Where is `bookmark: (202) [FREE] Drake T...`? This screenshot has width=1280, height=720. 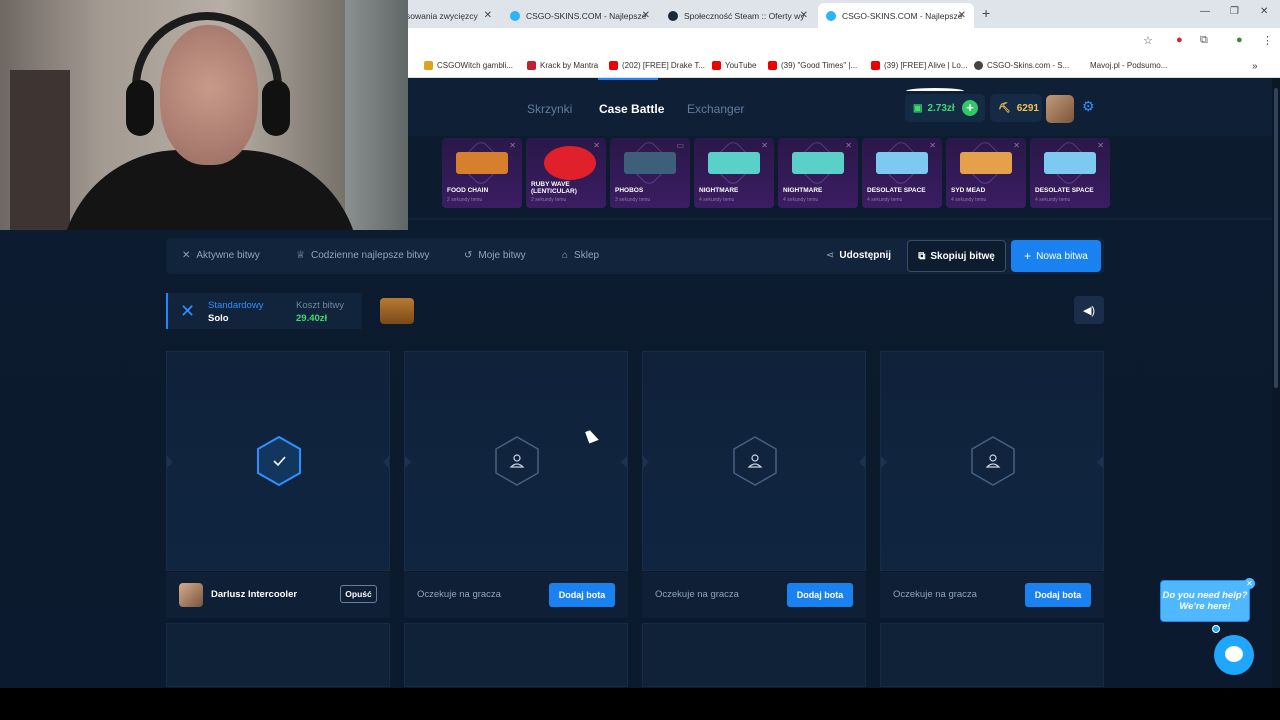
bookmark: (202) [FREE] Drake T... is located at coordinates (657, 65).